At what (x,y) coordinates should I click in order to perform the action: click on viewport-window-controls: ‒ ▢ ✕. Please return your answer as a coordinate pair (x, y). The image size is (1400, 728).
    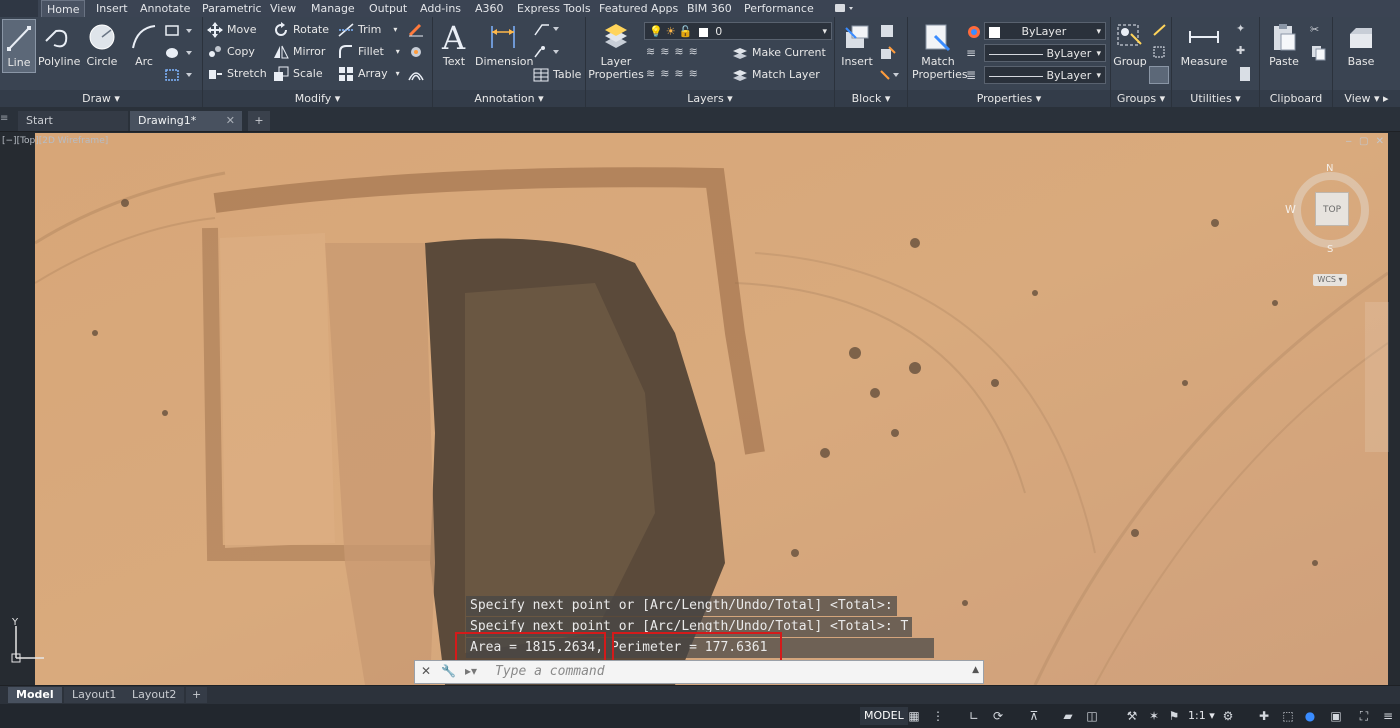
    Looking at the image, I should click on (1365, 141).